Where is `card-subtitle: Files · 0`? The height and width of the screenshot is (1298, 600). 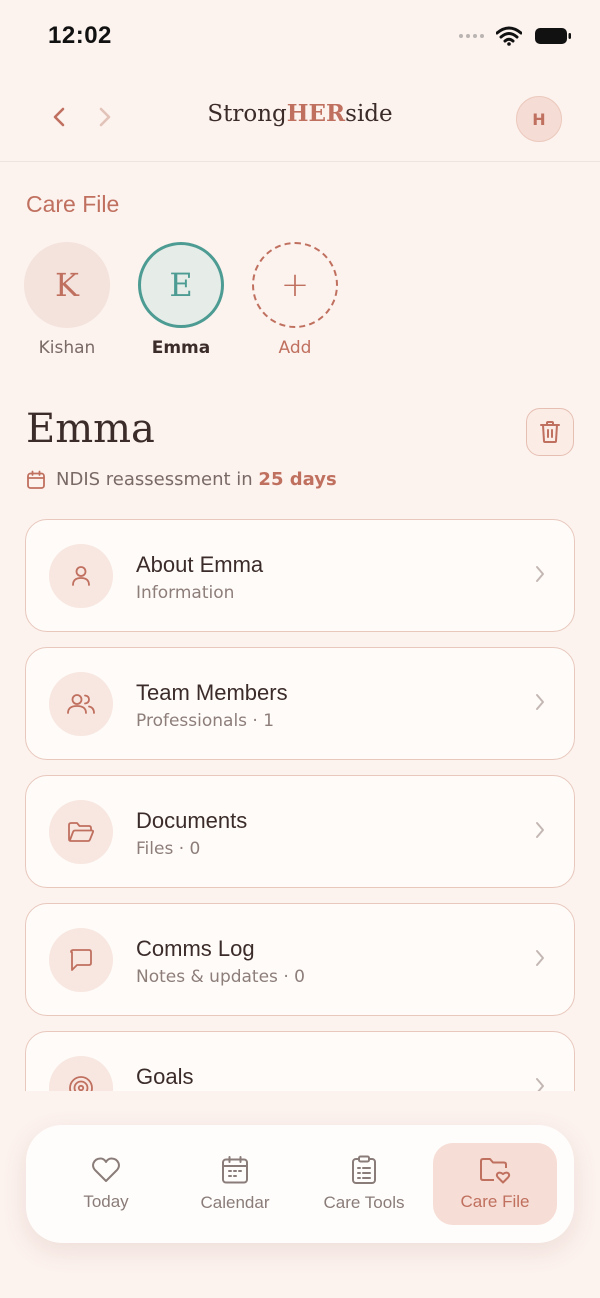 card-subtitle: Files · 0 is located at coordinates (168, 849).